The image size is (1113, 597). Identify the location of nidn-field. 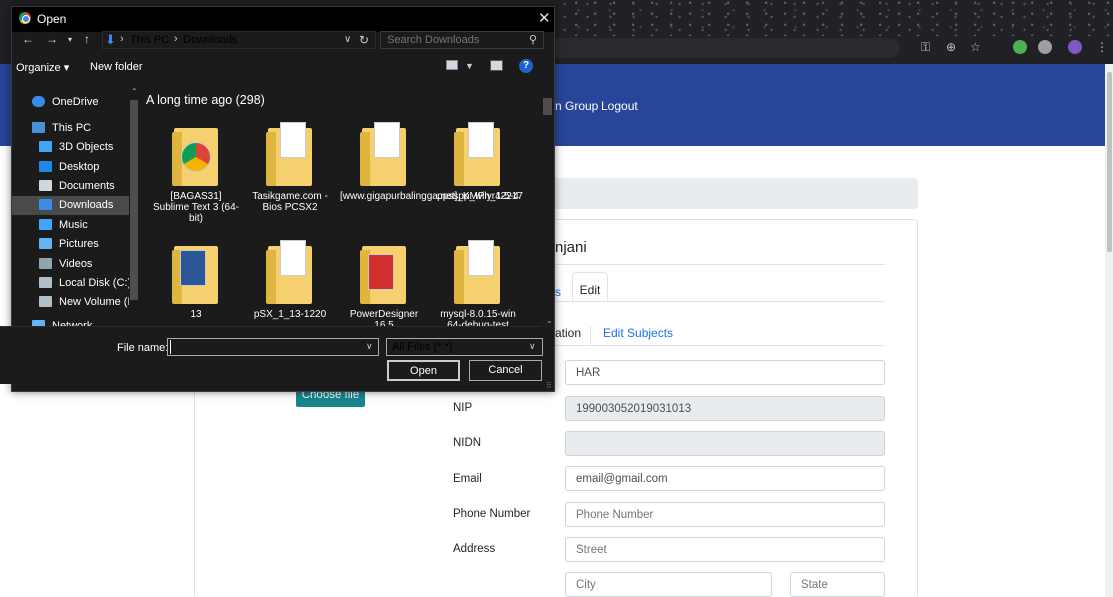
(725, 443).